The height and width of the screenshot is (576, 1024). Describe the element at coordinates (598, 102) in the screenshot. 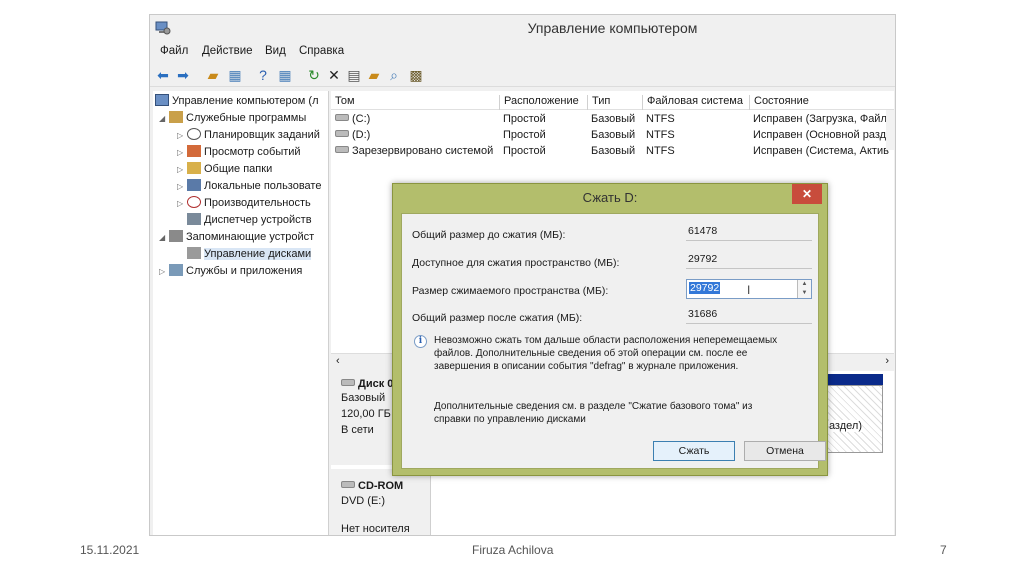

I see `col-type: Тип` at that location.